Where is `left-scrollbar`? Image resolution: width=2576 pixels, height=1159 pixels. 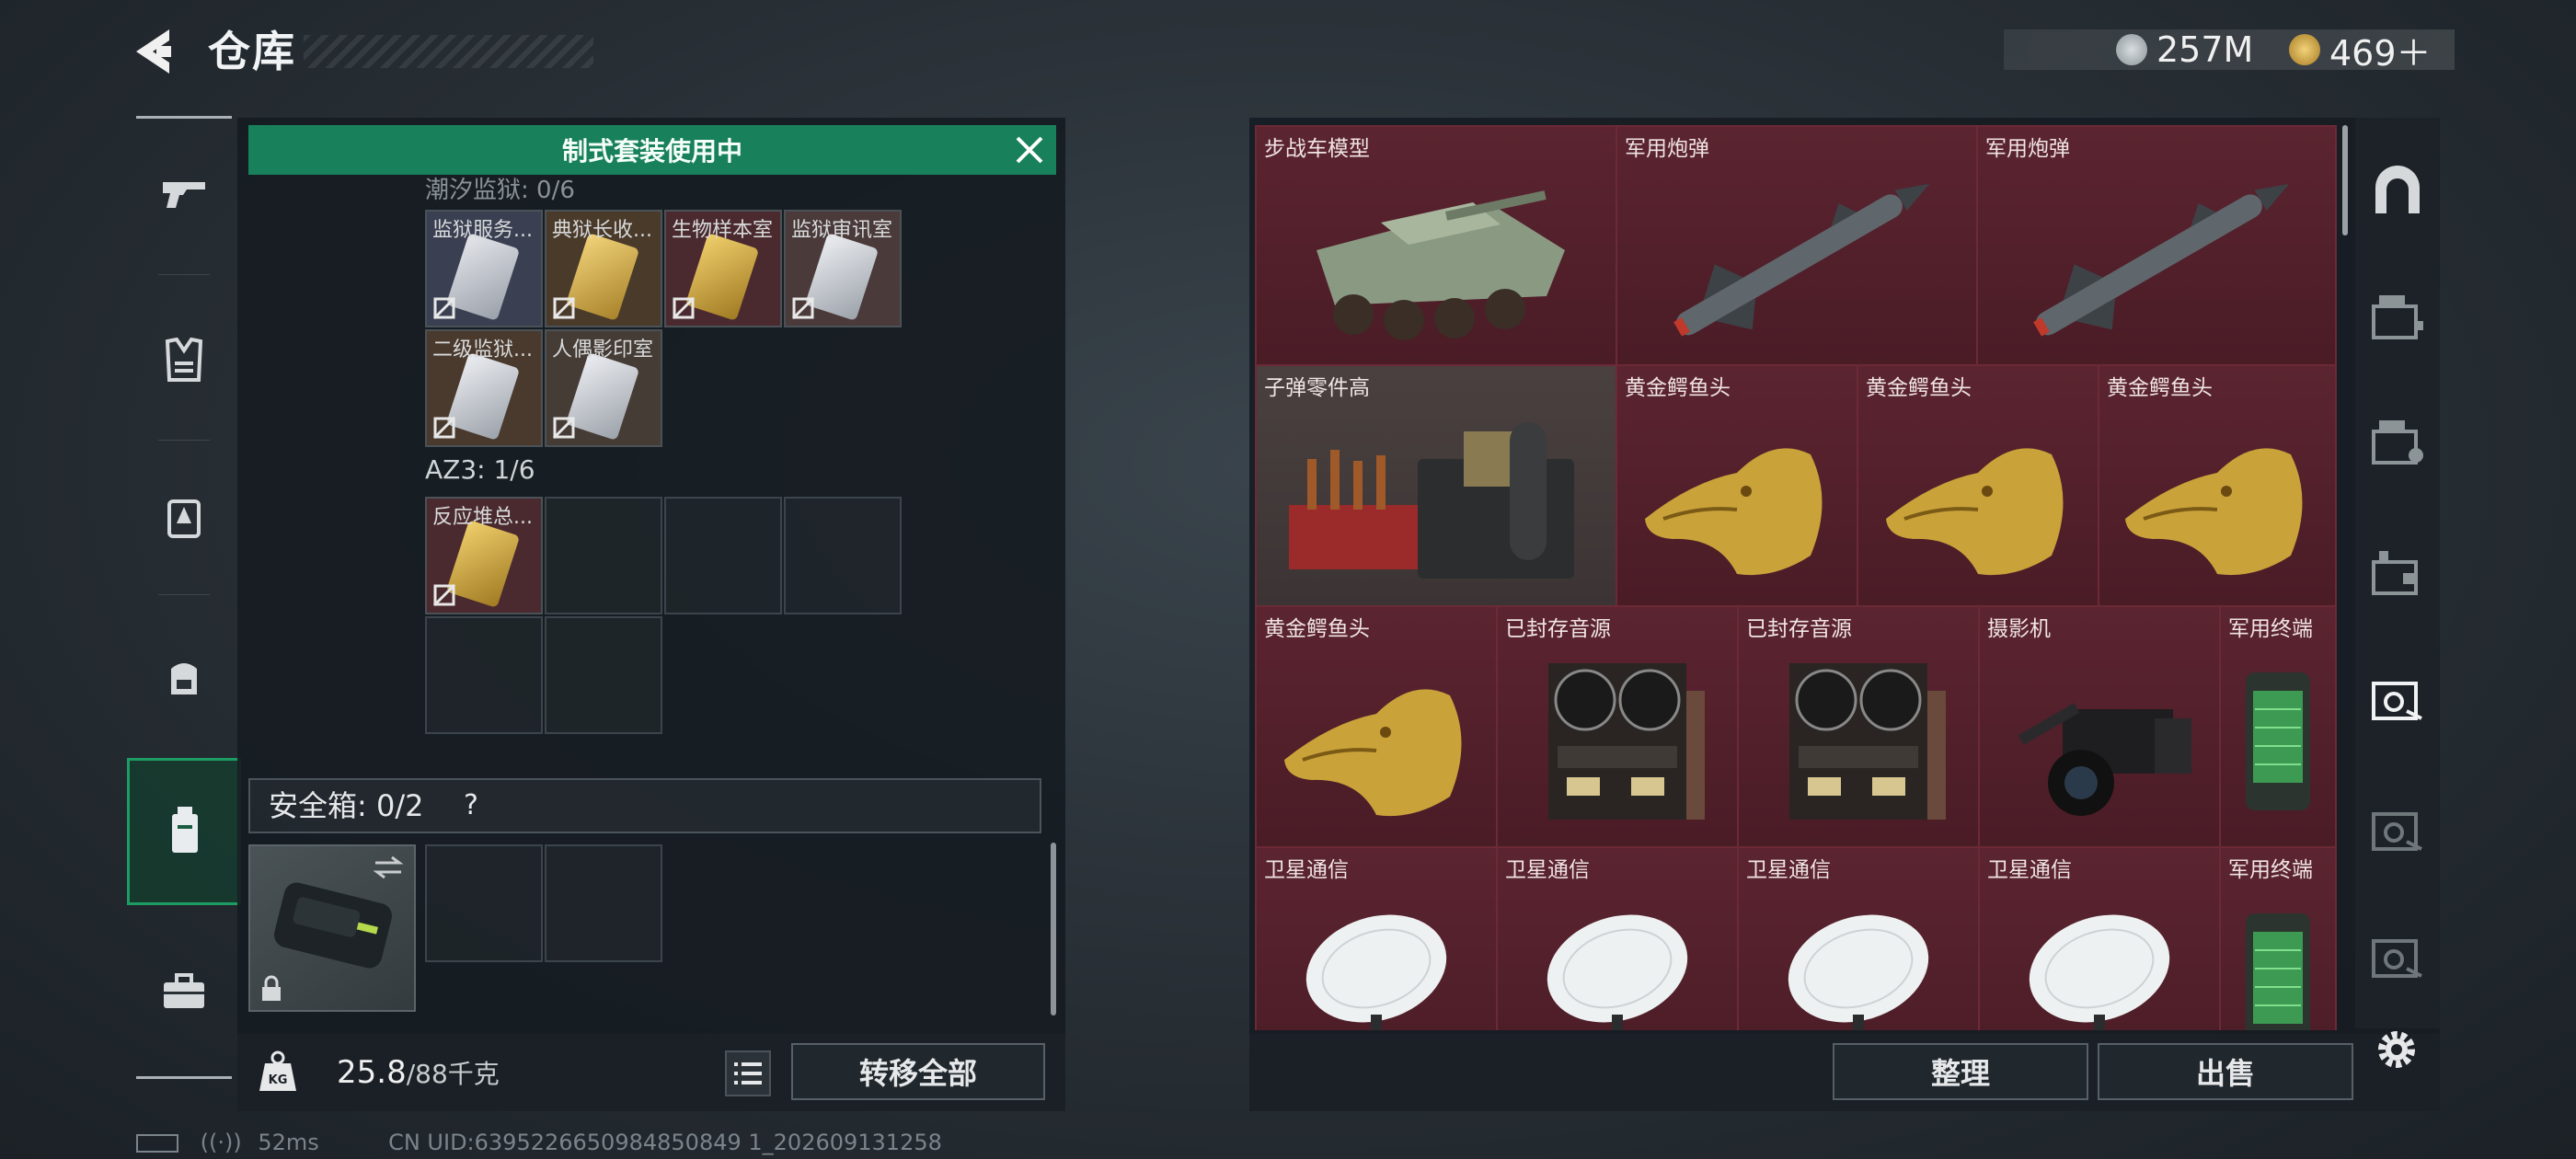
left-scrollbar is located at coordinates (1053, 929).